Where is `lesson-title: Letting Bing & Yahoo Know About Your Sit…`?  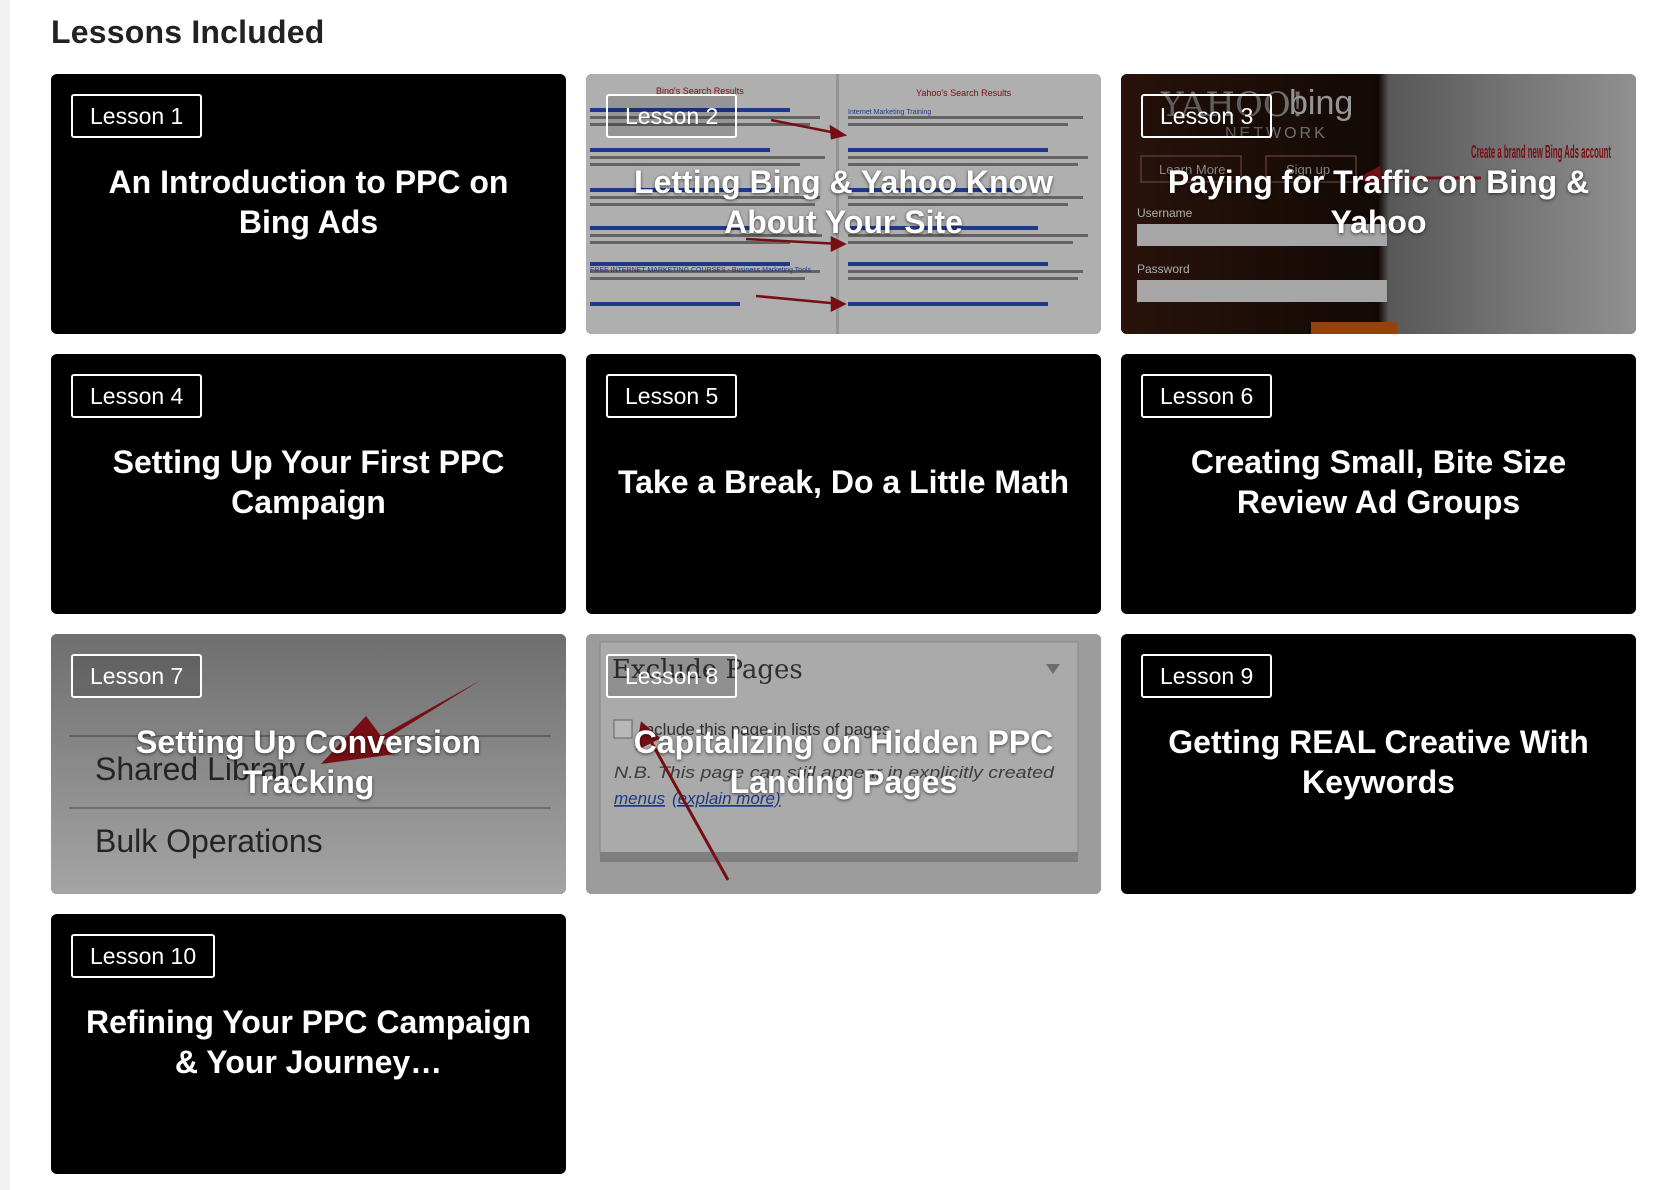 lesson-title: Letting Bing & Yahoo Know About Your Sit… is located at coordinates (843, 202).